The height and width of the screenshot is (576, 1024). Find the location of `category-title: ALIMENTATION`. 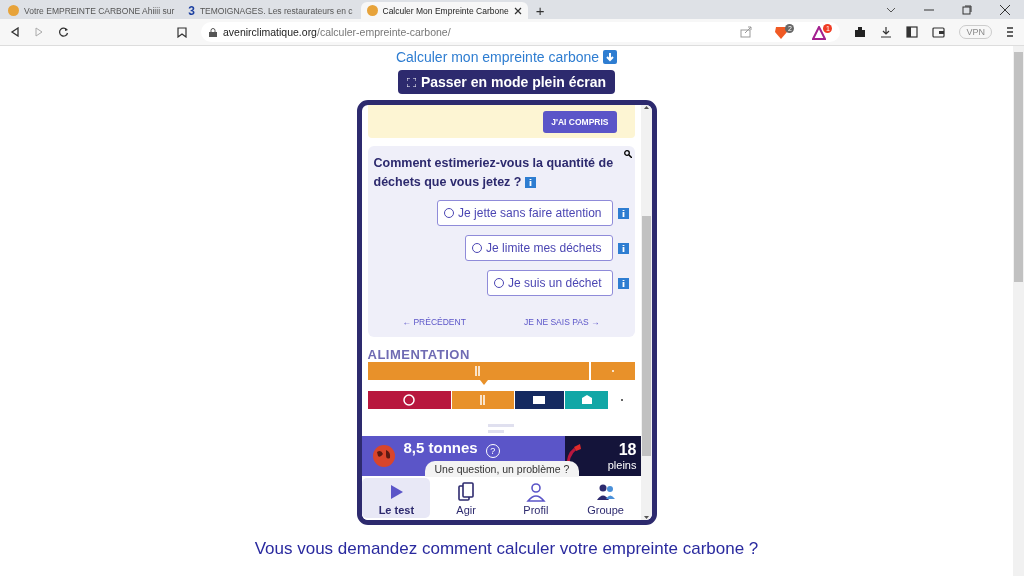

category-title: ALIMENTATION is located at coordinates (419, 354).